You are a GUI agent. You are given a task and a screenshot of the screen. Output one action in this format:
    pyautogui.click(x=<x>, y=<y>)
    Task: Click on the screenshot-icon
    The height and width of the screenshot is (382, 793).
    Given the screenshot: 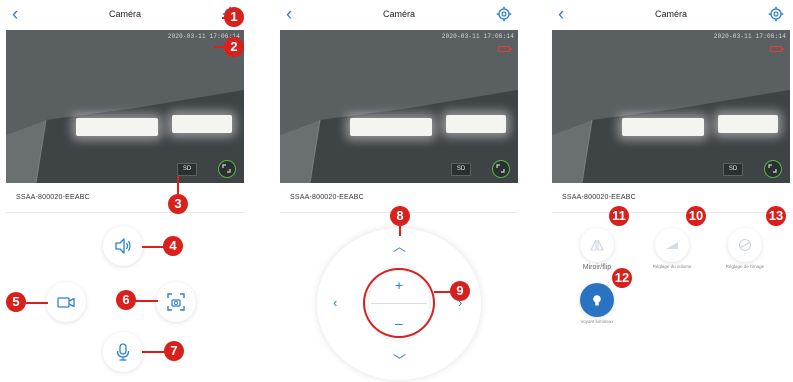 What is the action you would take?
    pyautogui.click(x=176, y=302)
    